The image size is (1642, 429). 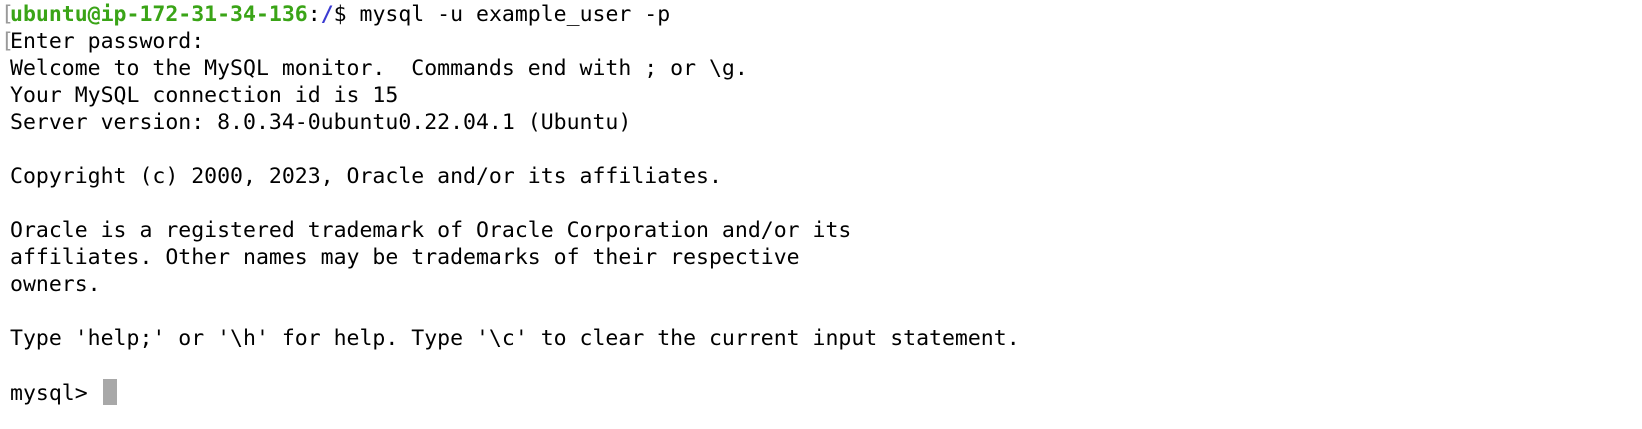 I want to click on output-text: Enter password:, so click(x=107, y=41).